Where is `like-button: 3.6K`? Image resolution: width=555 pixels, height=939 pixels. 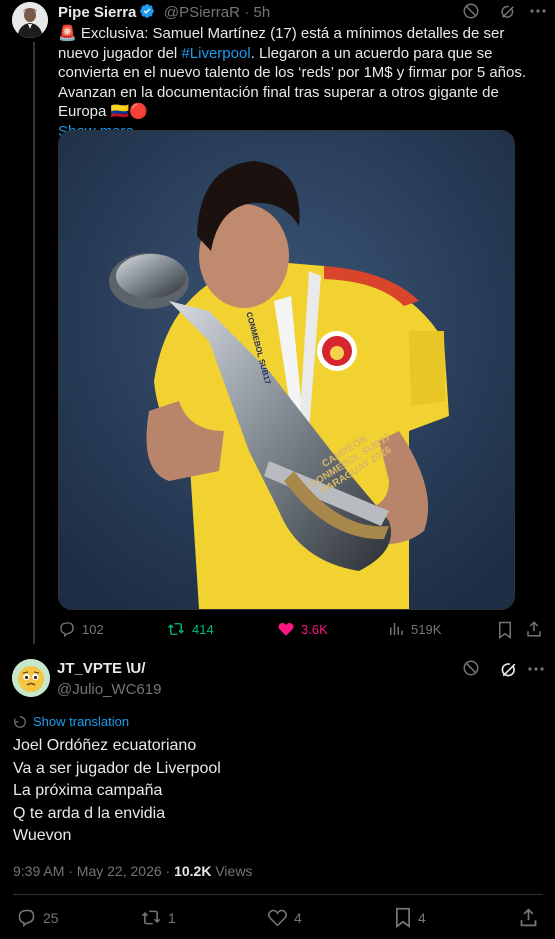
like-button: 3.6K is located at coordinates (302, 629).